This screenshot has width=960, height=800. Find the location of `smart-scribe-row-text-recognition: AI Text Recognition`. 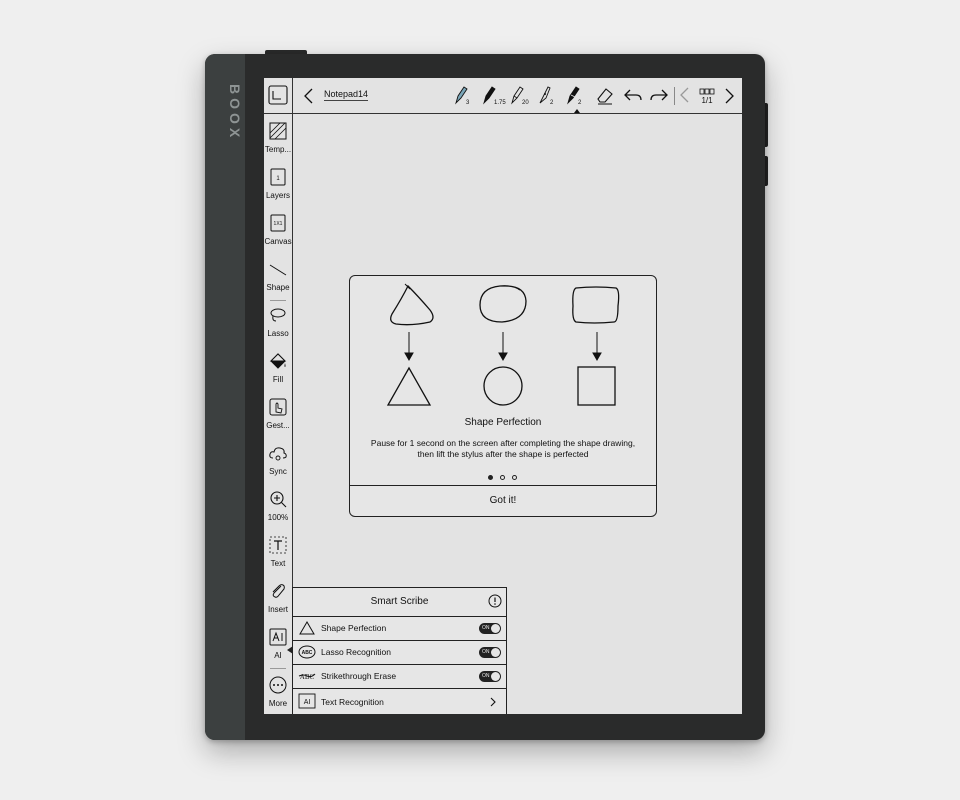

smart-scribe-row-text-recognition: AI Text Recognition is located at coordinates (399, 701).